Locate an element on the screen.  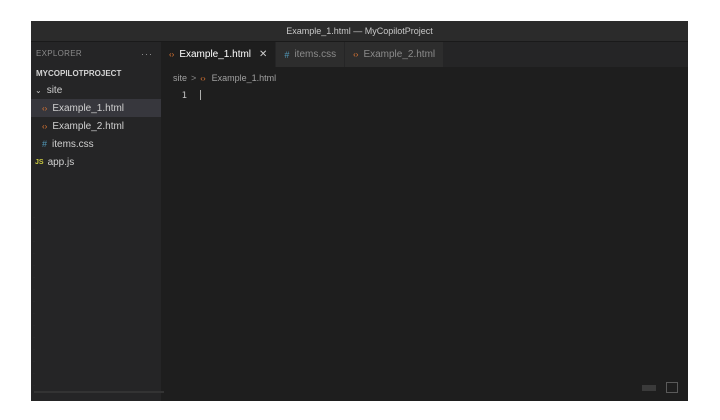
file-example-2: ‹› Example_2.html is located at coordinates (96, 126).